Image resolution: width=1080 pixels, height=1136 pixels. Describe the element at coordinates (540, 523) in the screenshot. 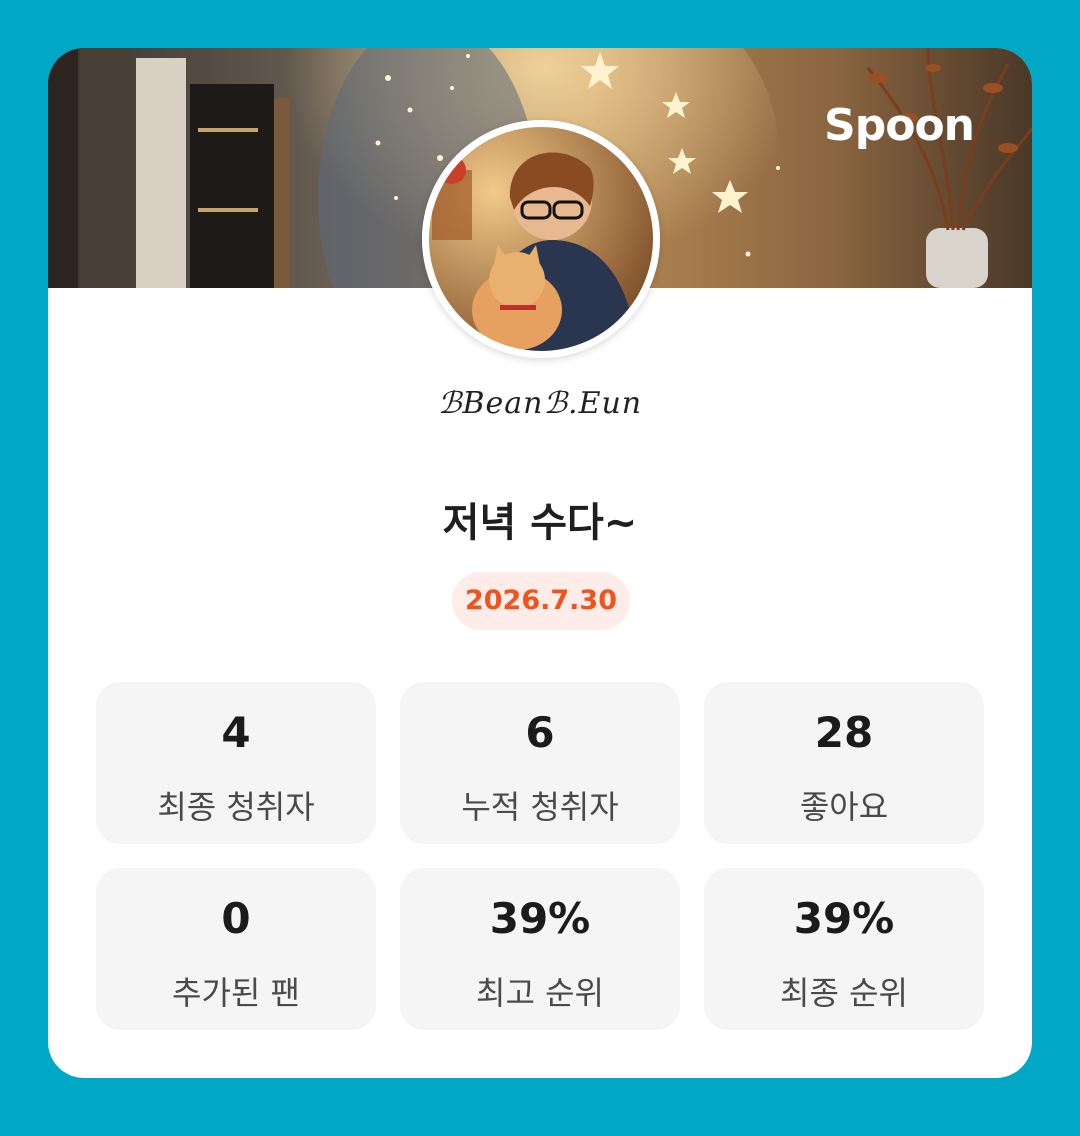

I see `live-title: 저녁 수다~` at that location.